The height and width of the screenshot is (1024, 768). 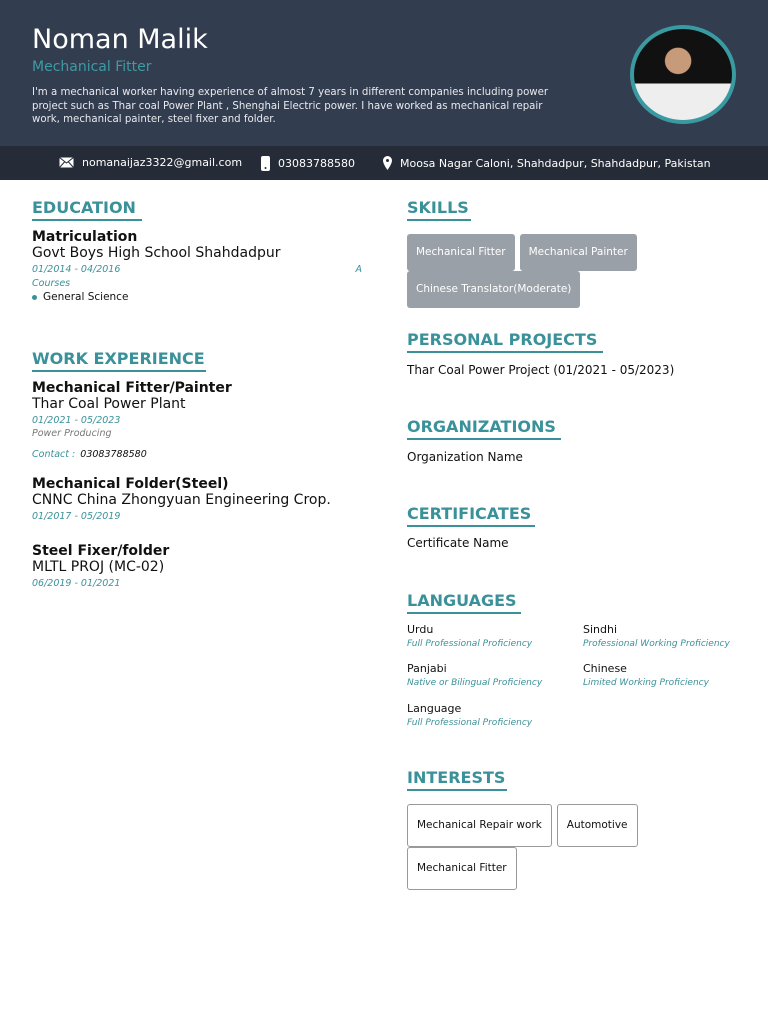 I want to click on language-level: Native or Bilingual Proficiency, so click(x=475, y=683).